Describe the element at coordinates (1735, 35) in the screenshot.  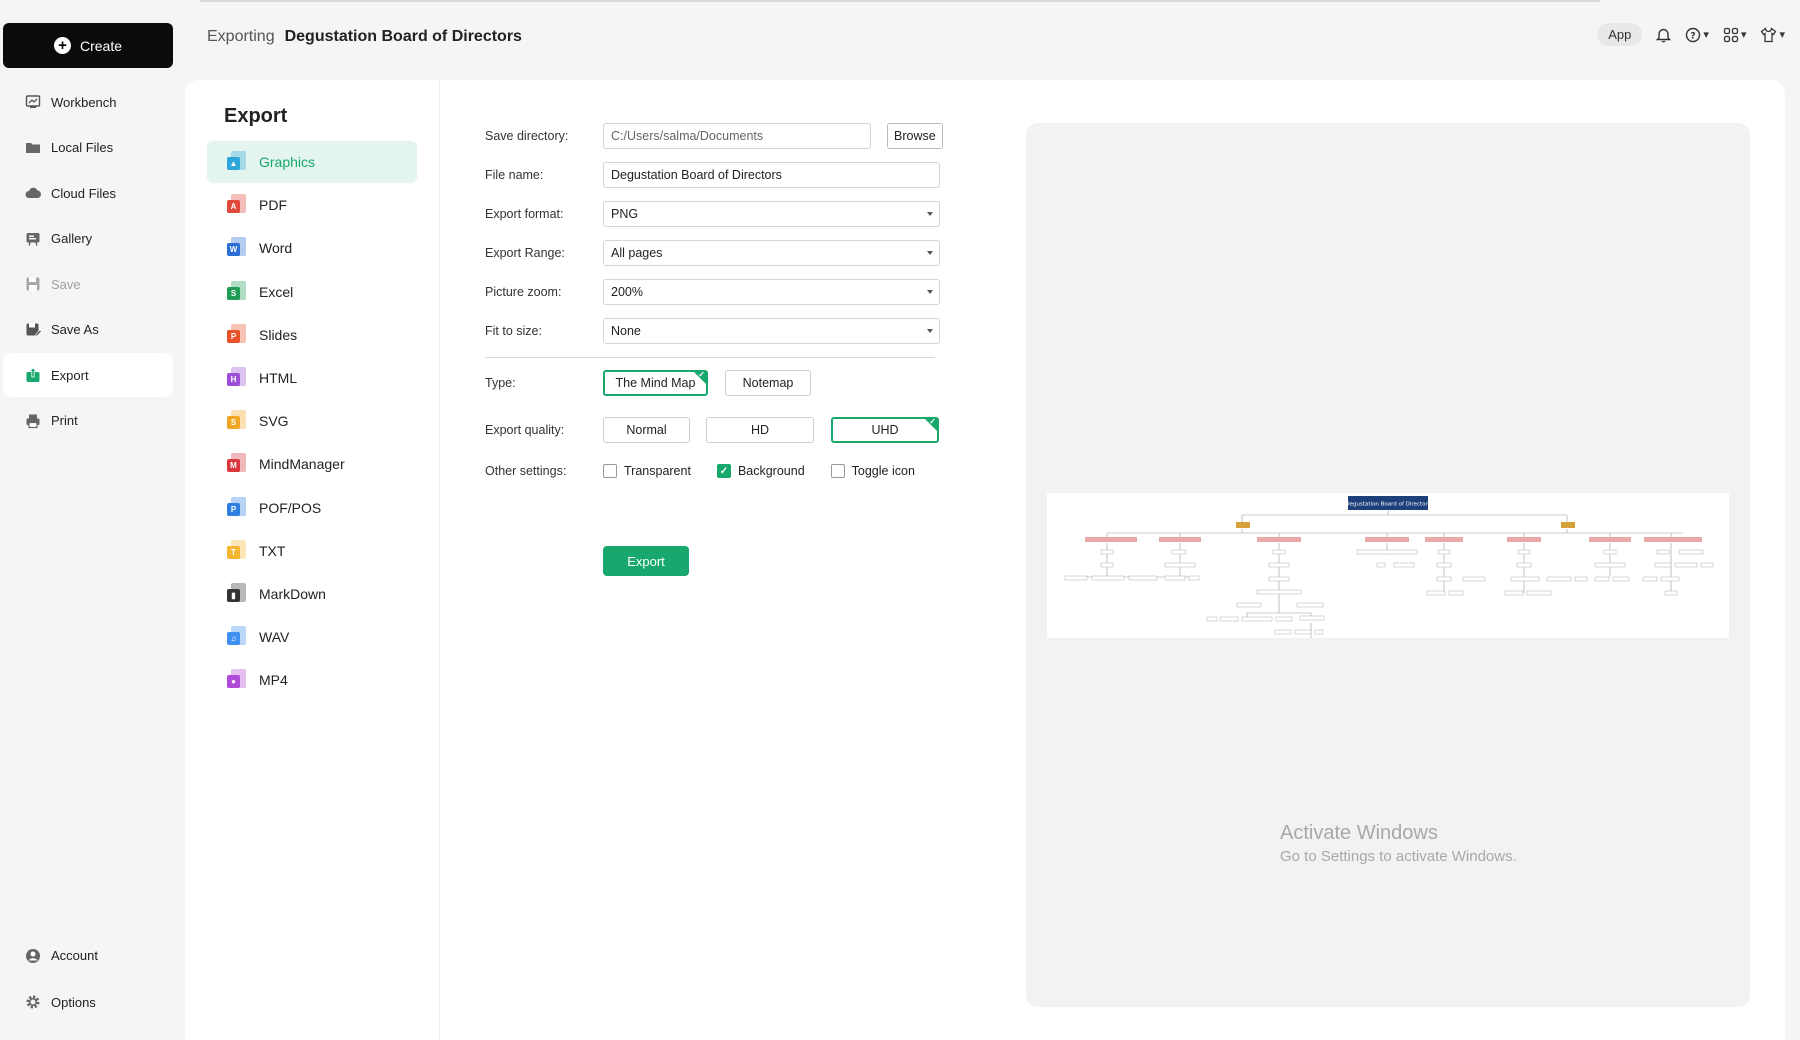
I see `apps-icon: ▾` at that location.